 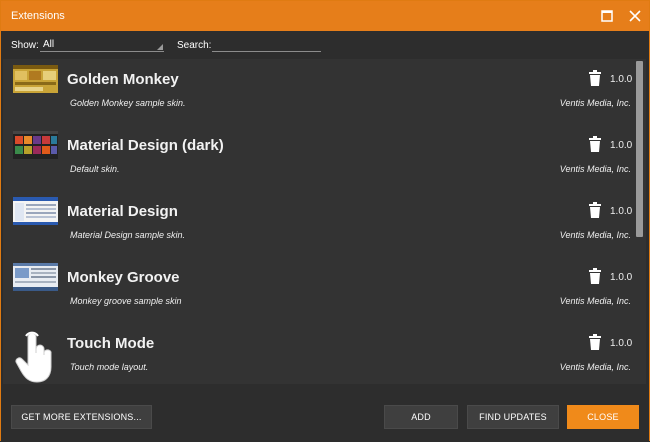 I want to click on extension-description: Monkey groove sample skin, so click(x=126, y=301).